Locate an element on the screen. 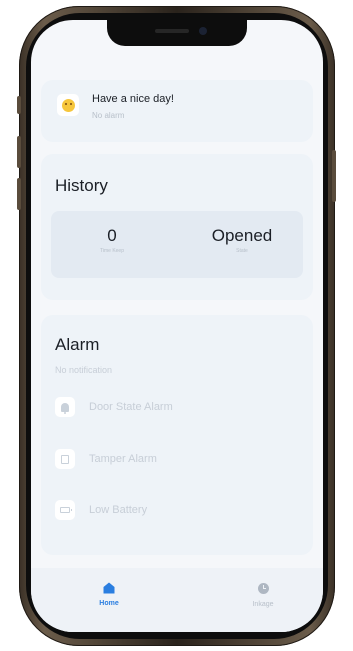 This screenshot has height=651, width=353. history-panel: 0 Time Keep Opened State is located at coordinates (177, 244).